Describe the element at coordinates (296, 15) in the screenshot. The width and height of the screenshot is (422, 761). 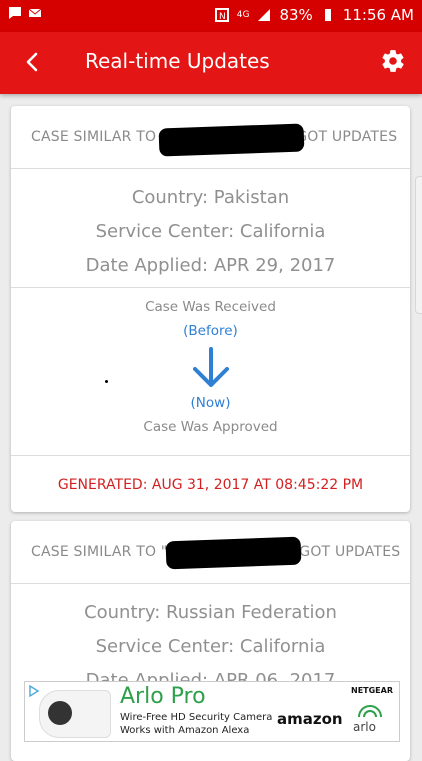
I see `battery-percent: 83%` at that location.